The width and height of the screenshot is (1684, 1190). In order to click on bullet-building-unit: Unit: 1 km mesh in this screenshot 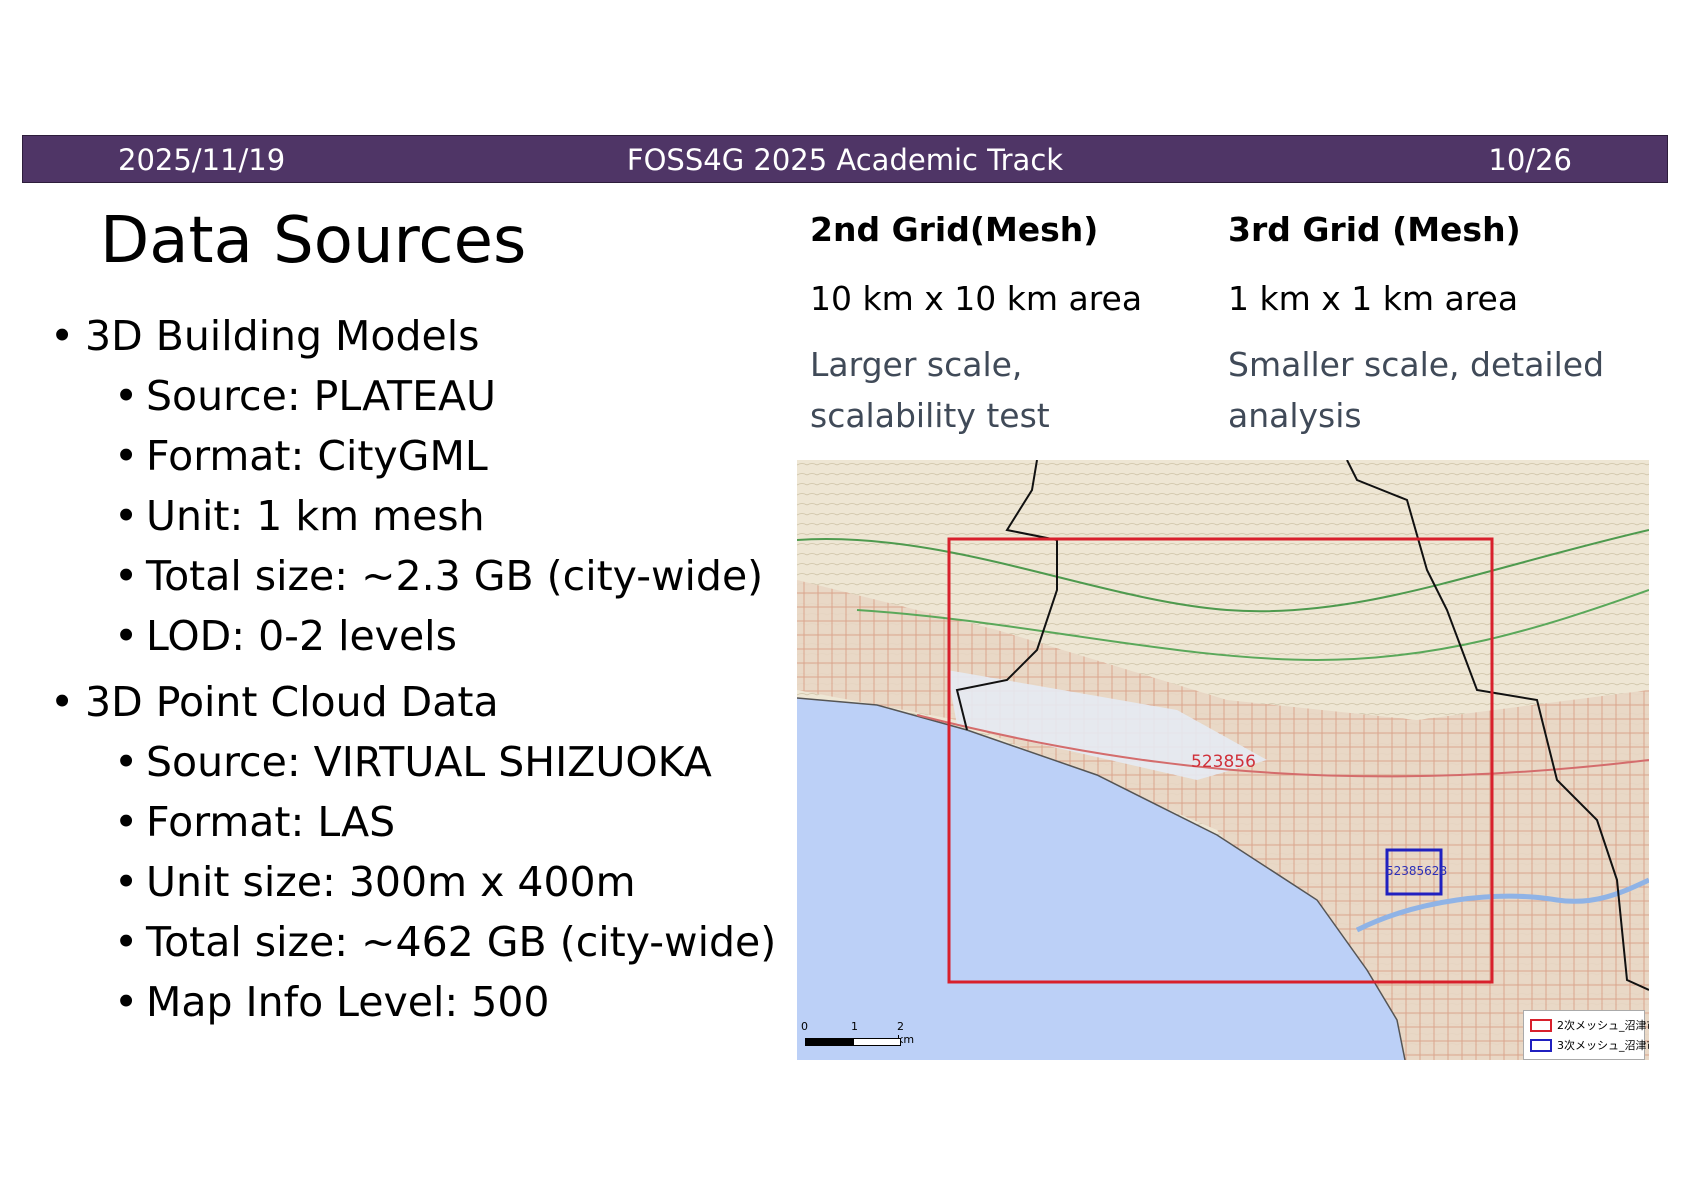, I will do `click(400, 516)`.